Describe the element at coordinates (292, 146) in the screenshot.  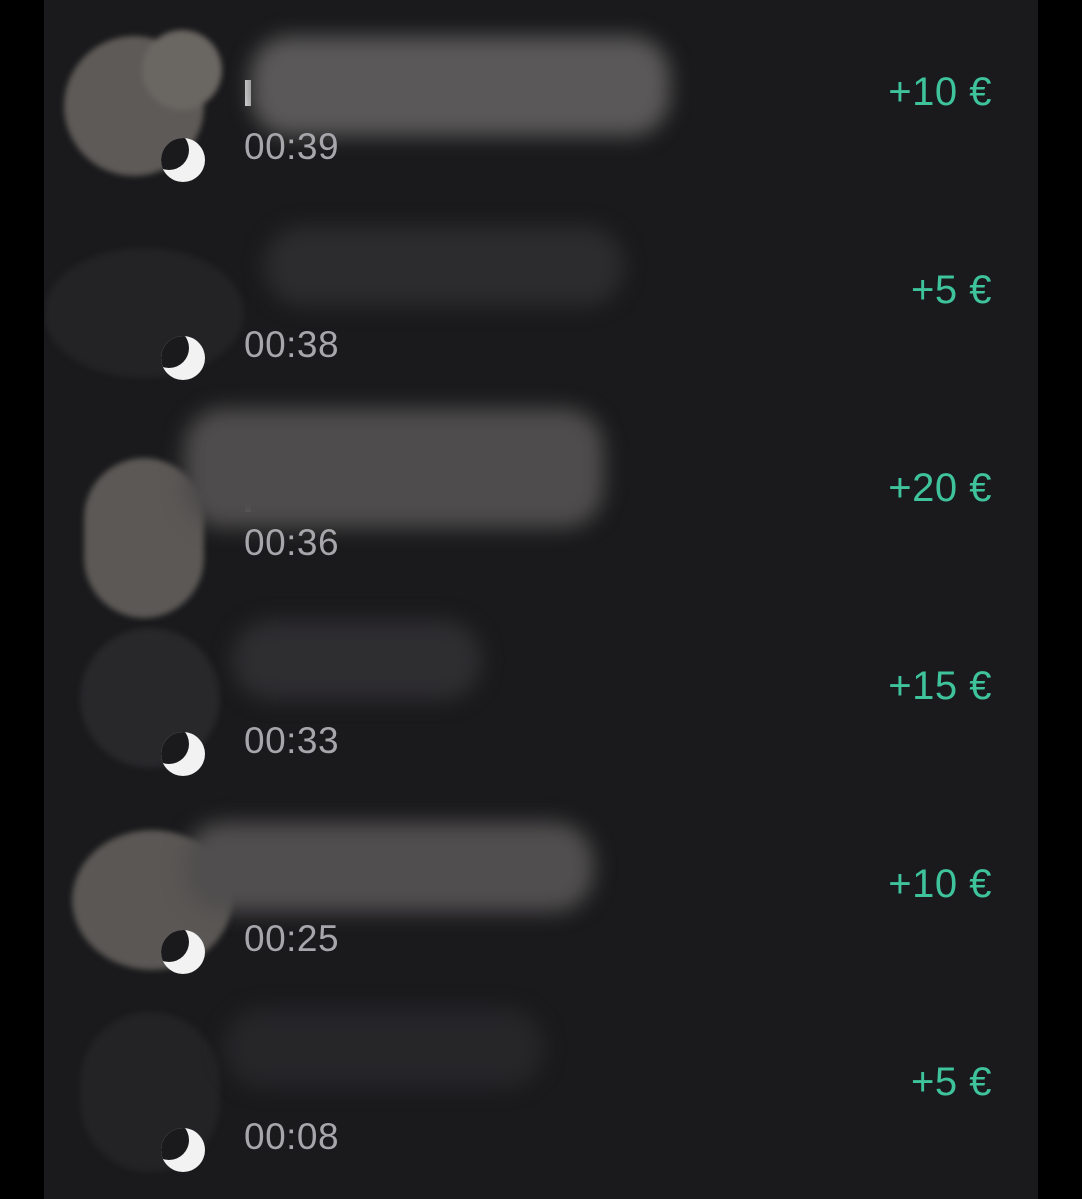
I see `transaction-time: 00:39` at that location.